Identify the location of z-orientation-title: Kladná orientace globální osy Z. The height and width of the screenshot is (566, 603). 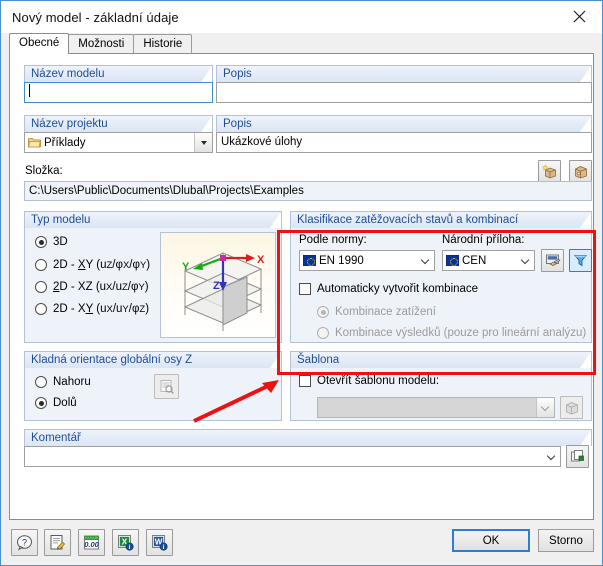
(153, 359).